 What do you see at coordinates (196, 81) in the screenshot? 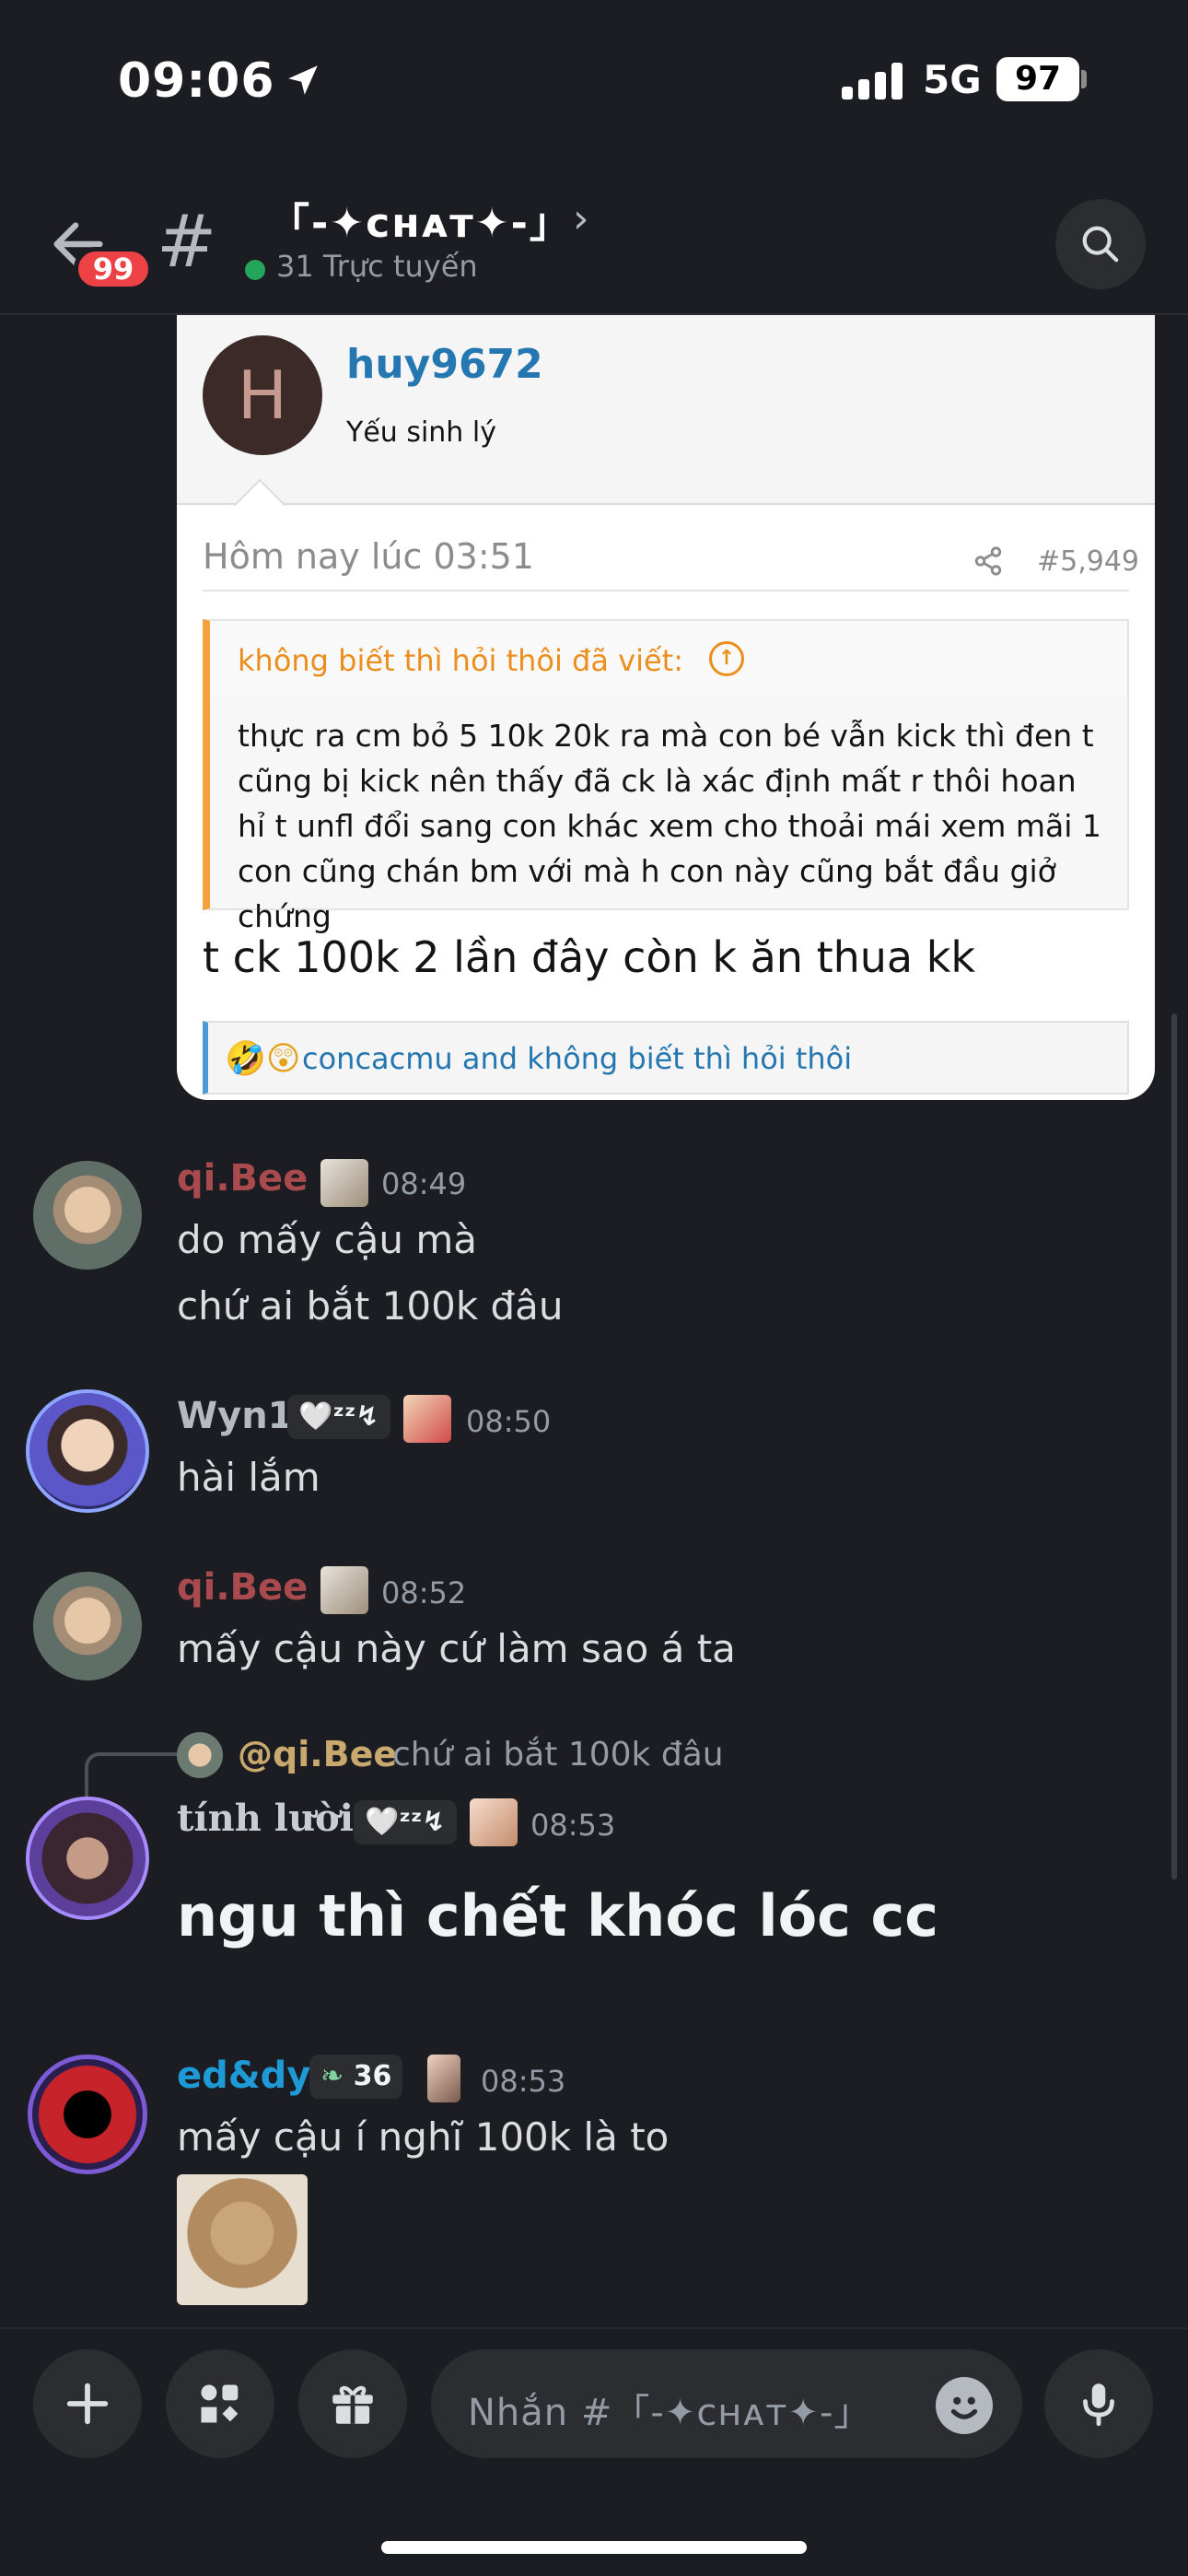
I see `status-time: 09:06` at bounding box center [196, 81].